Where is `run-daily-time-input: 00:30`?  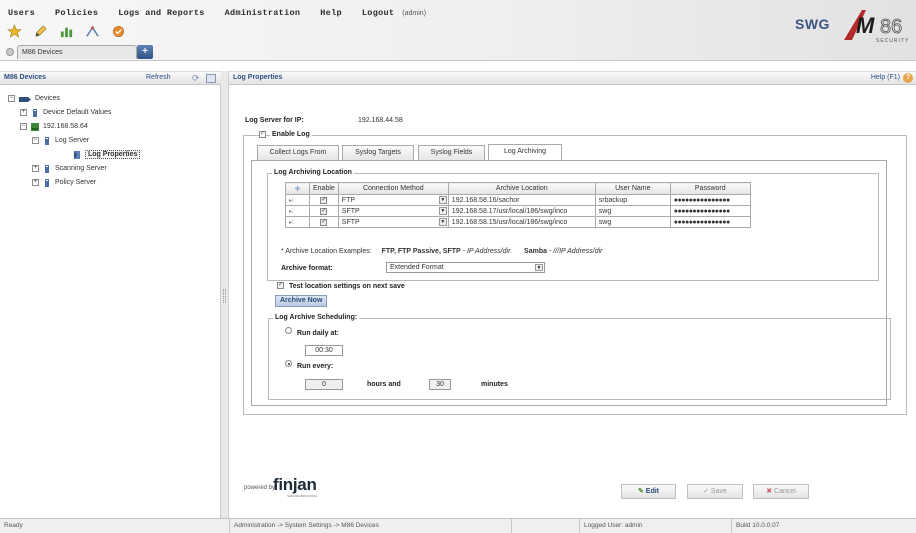
run-daily-time-input: 00:30 is located at coordinates (324, 350).